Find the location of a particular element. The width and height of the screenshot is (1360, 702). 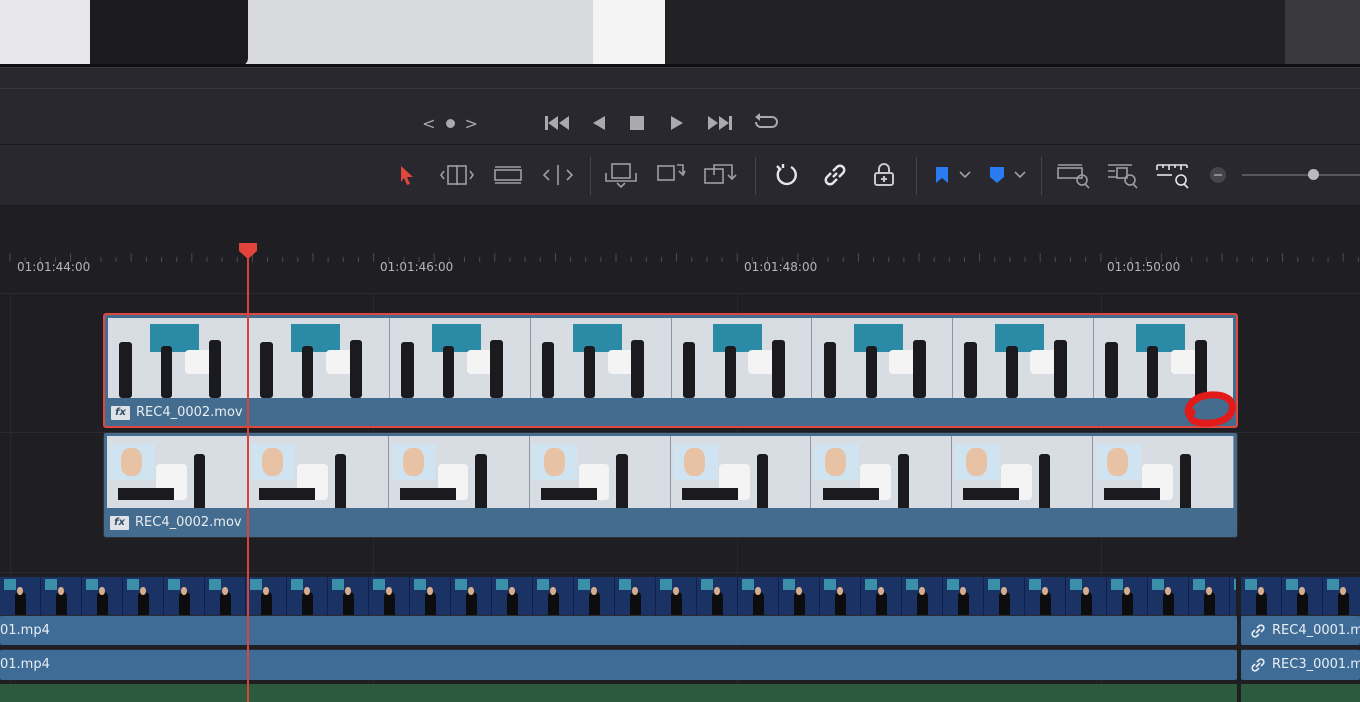

clip-rec3-0001: REC3_0001.m is located at coordinates (1300, 664).